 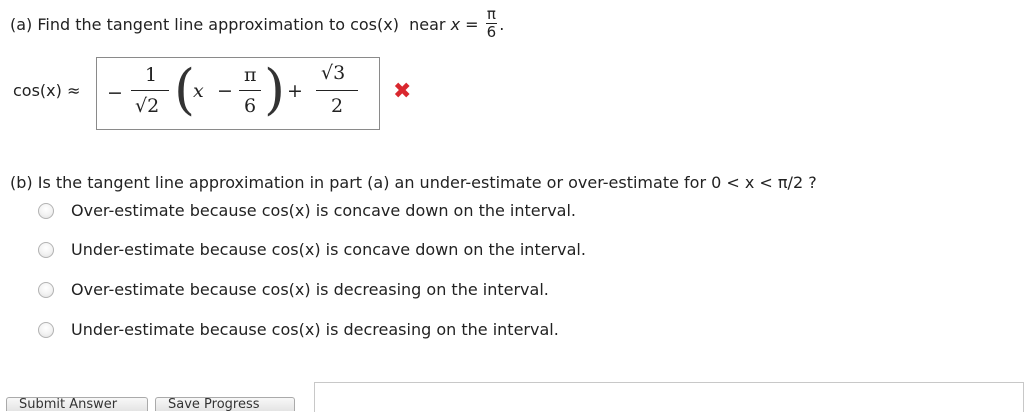 I want to click on denominator-sqrt2: √2, so click(x=147, y=106).